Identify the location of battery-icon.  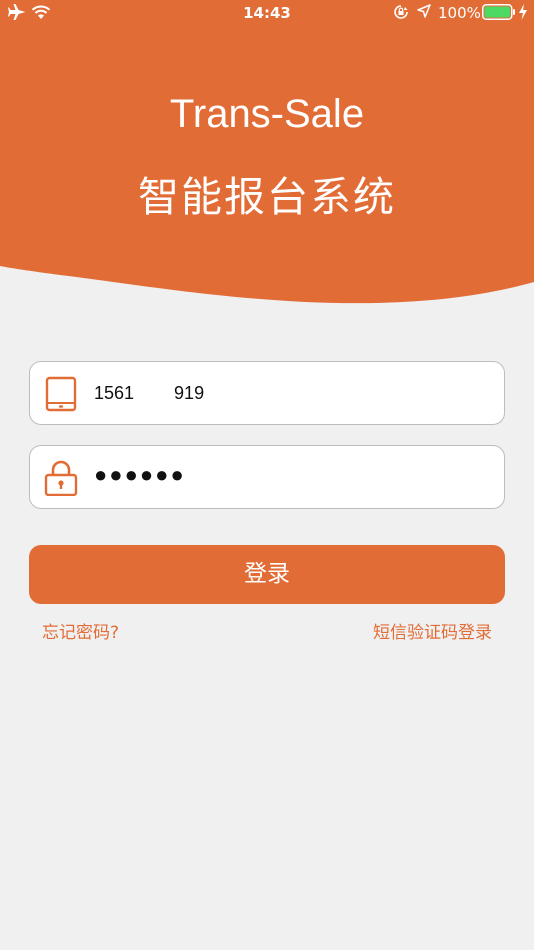
(499, 12).